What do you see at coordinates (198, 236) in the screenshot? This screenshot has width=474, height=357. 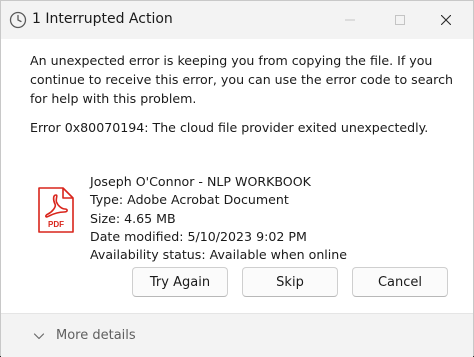 I see `file-date-modified: Date modified: 5/10/2023 9:02 PM` at bounding box center [198, 236].